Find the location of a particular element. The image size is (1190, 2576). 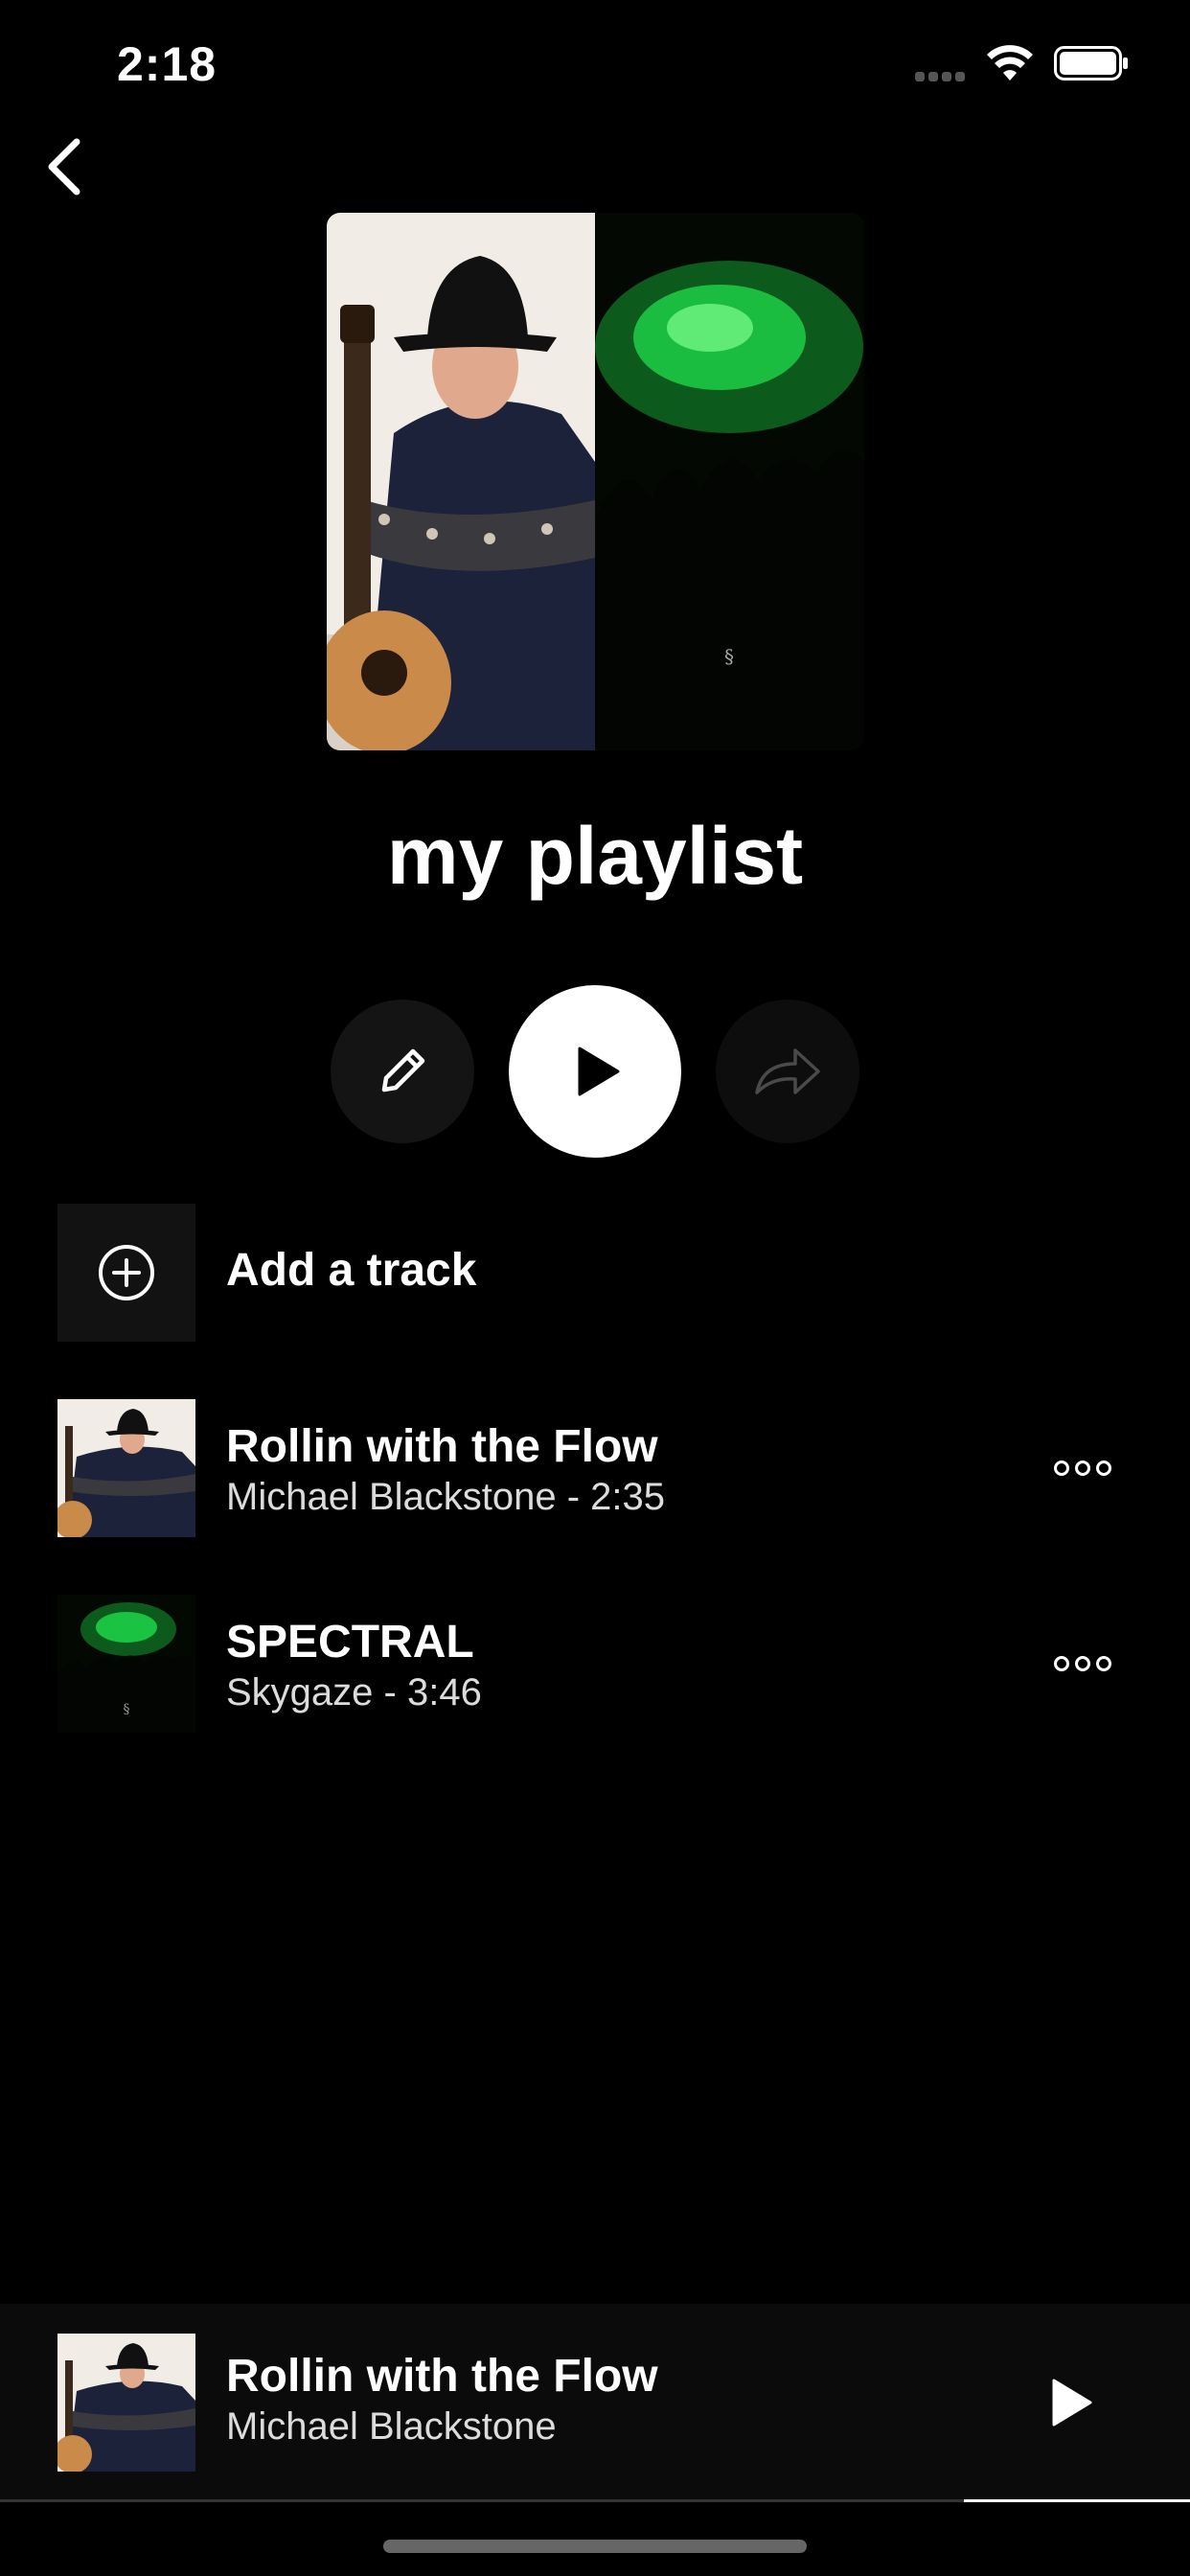

share-arrow-icon is located at coordinates (788, 1071).